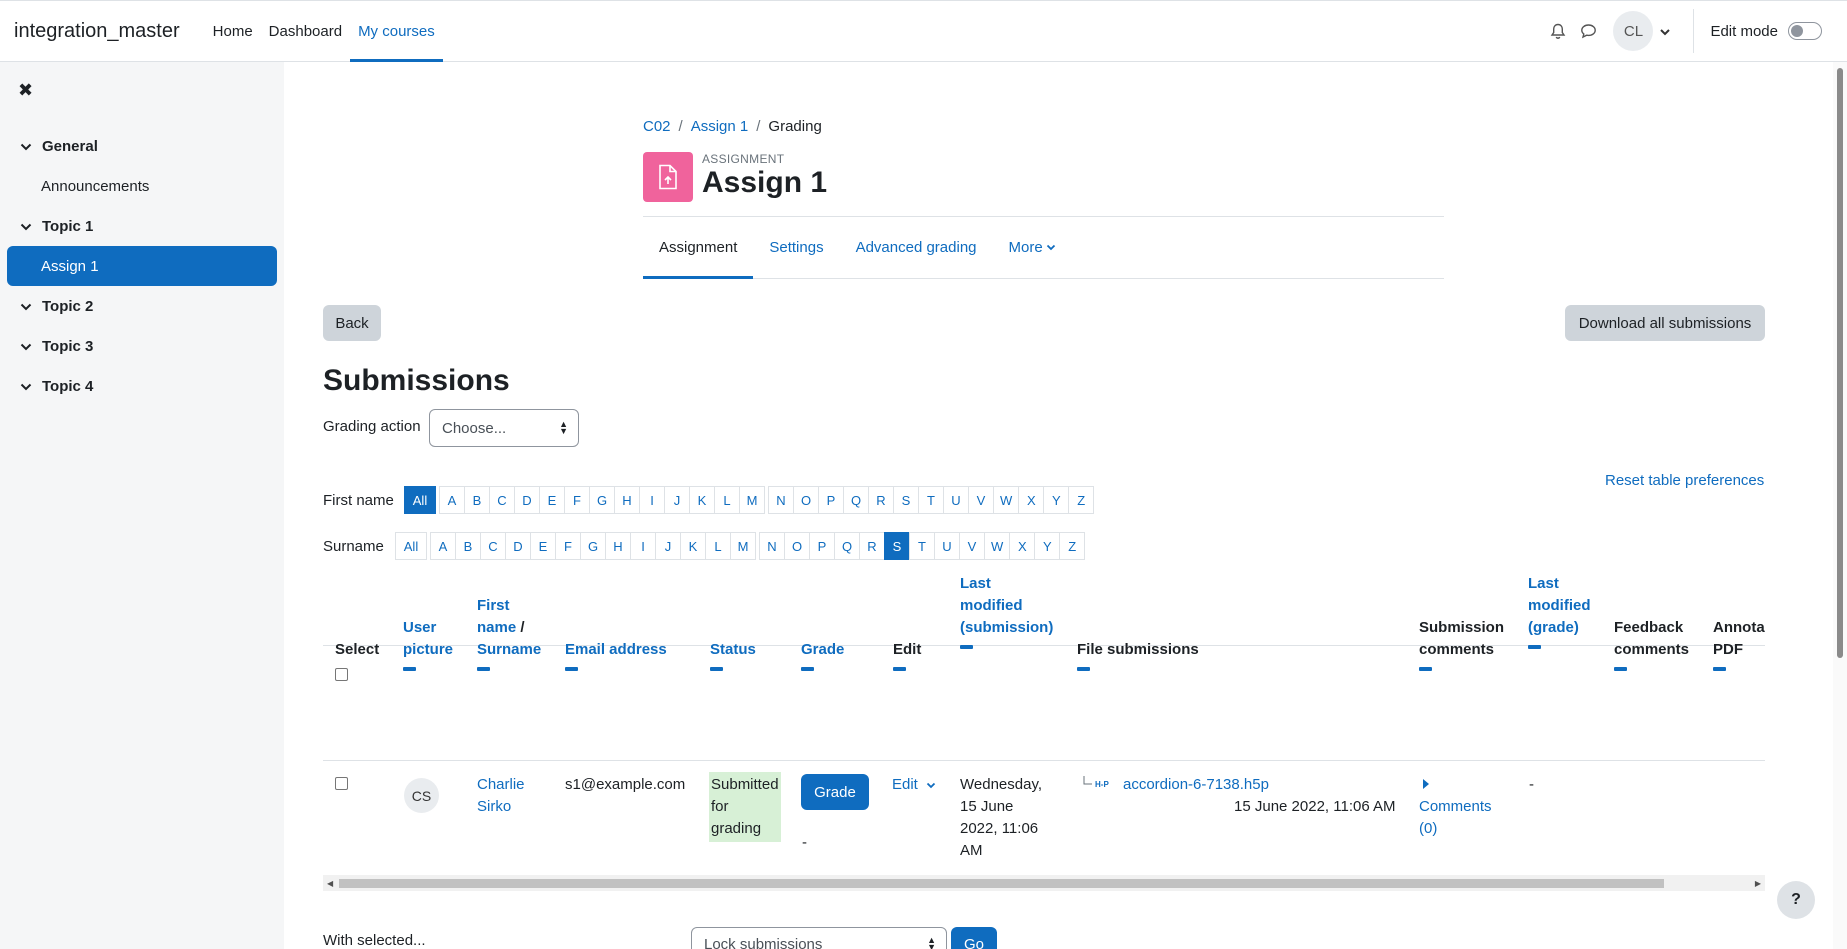 This screenshot has height=949, width=1847. What do you see at coordinates (420, 500) in the screenshot?
I see `first-name-initial-all: All` at bounding box center [420, 500].